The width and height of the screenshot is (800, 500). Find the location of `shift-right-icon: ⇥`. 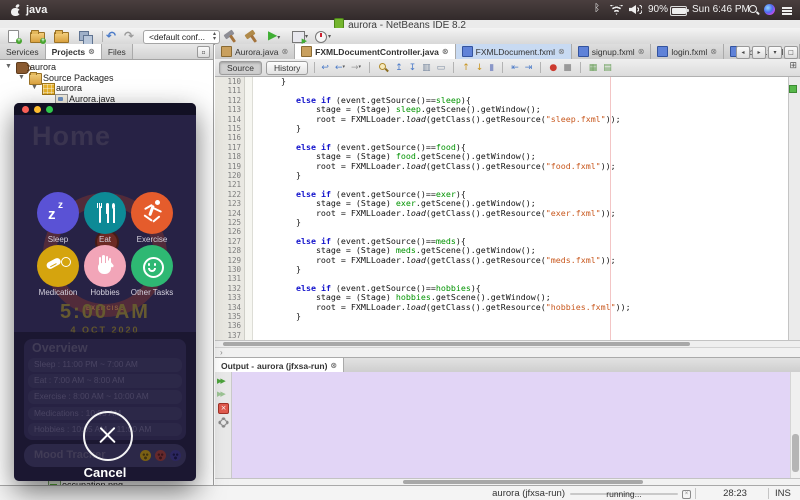

shift-right-icon: ⇥ is located at coordinates (529, 68).